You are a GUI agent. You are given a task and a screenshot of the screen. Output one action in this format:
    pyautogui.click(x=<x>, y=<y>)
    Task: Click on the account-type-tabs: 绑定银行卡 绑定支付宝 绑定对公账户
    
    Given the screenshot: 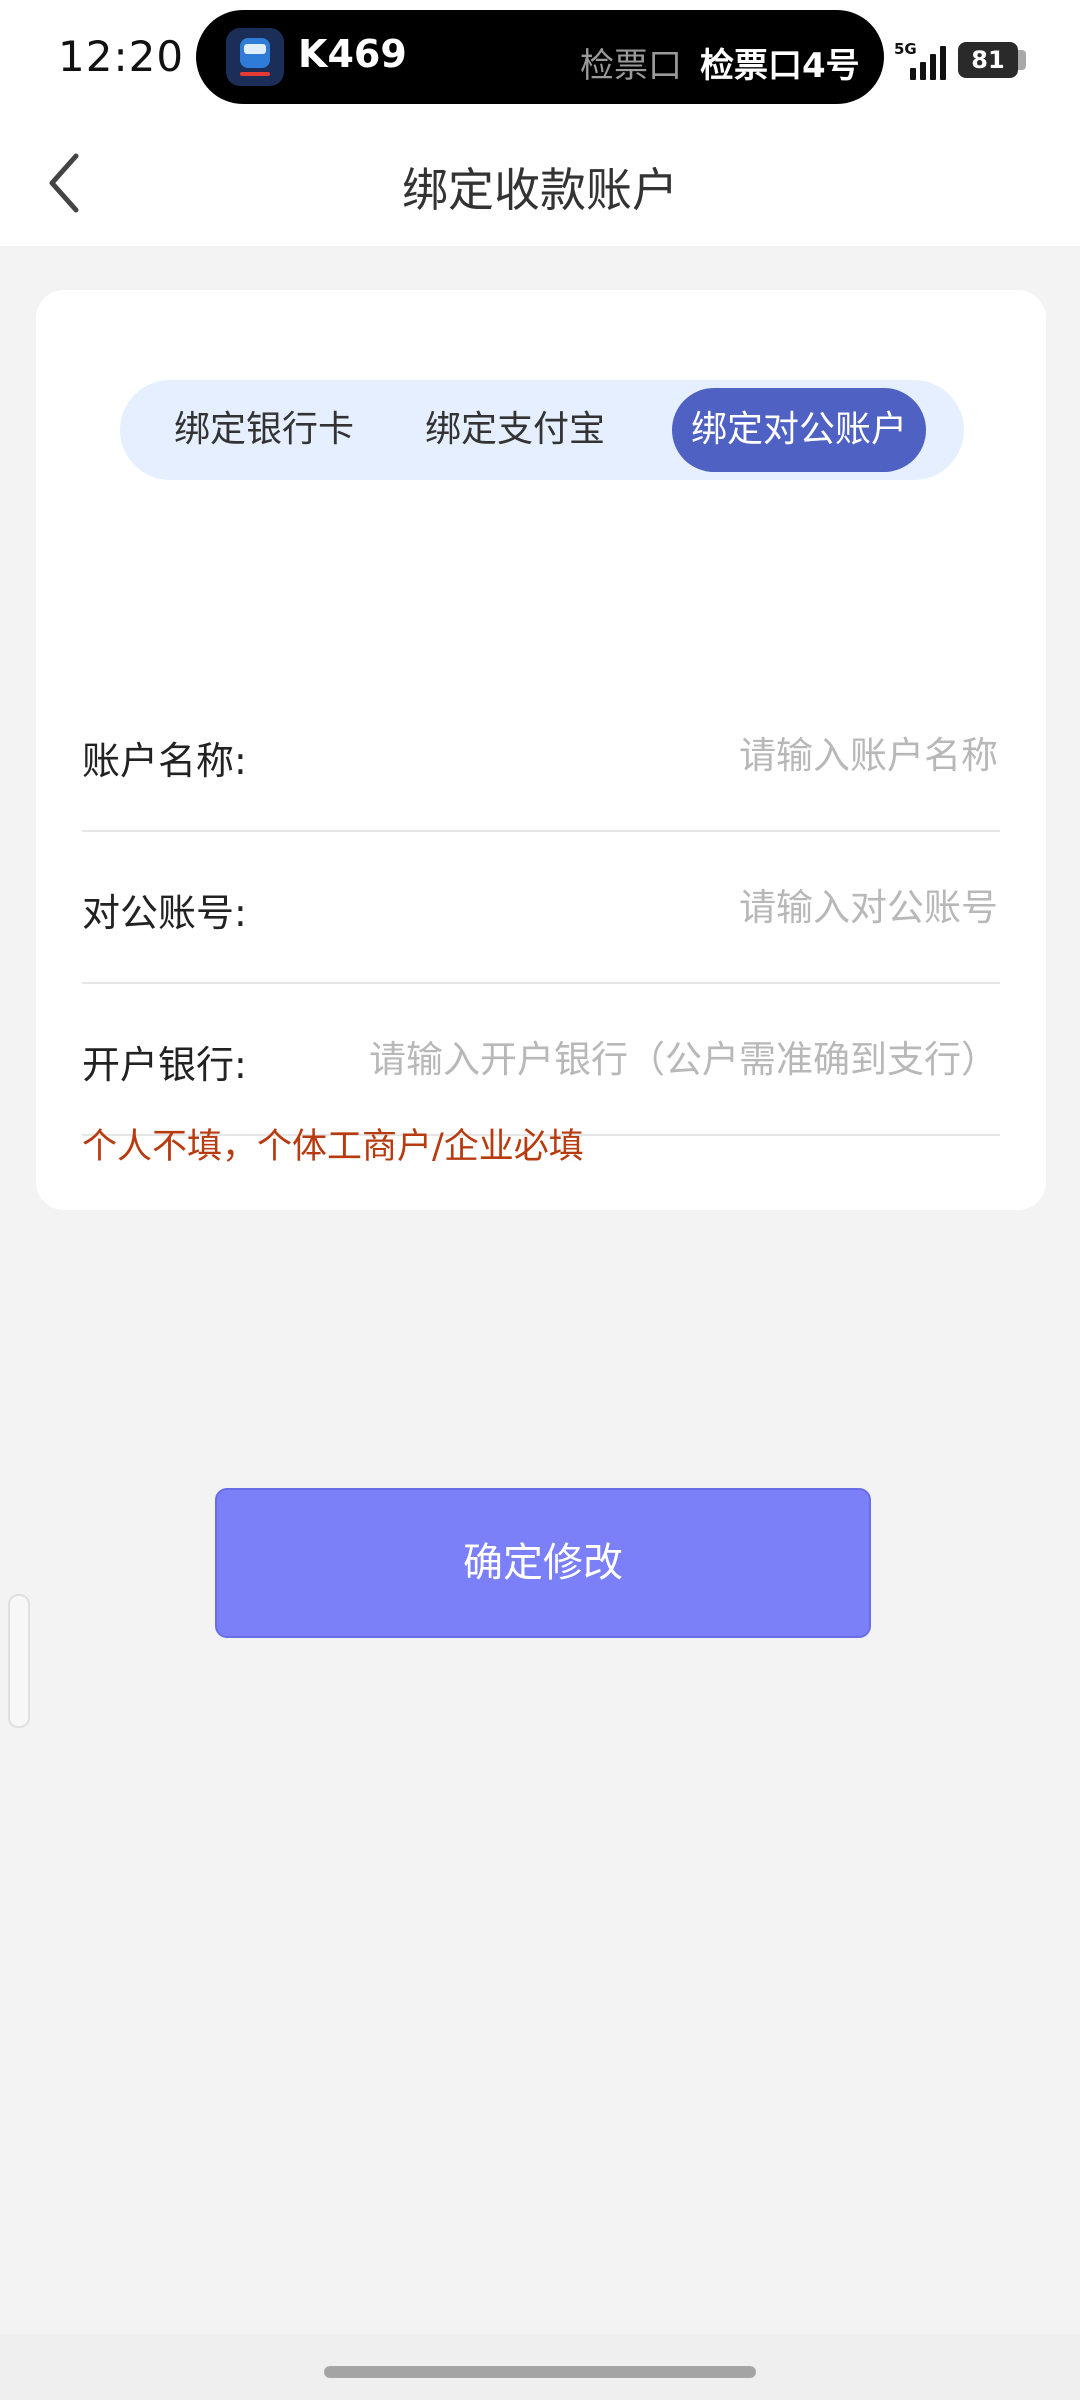 What is the action you would take?
    pyautogui.click(x=542, y=430)
    